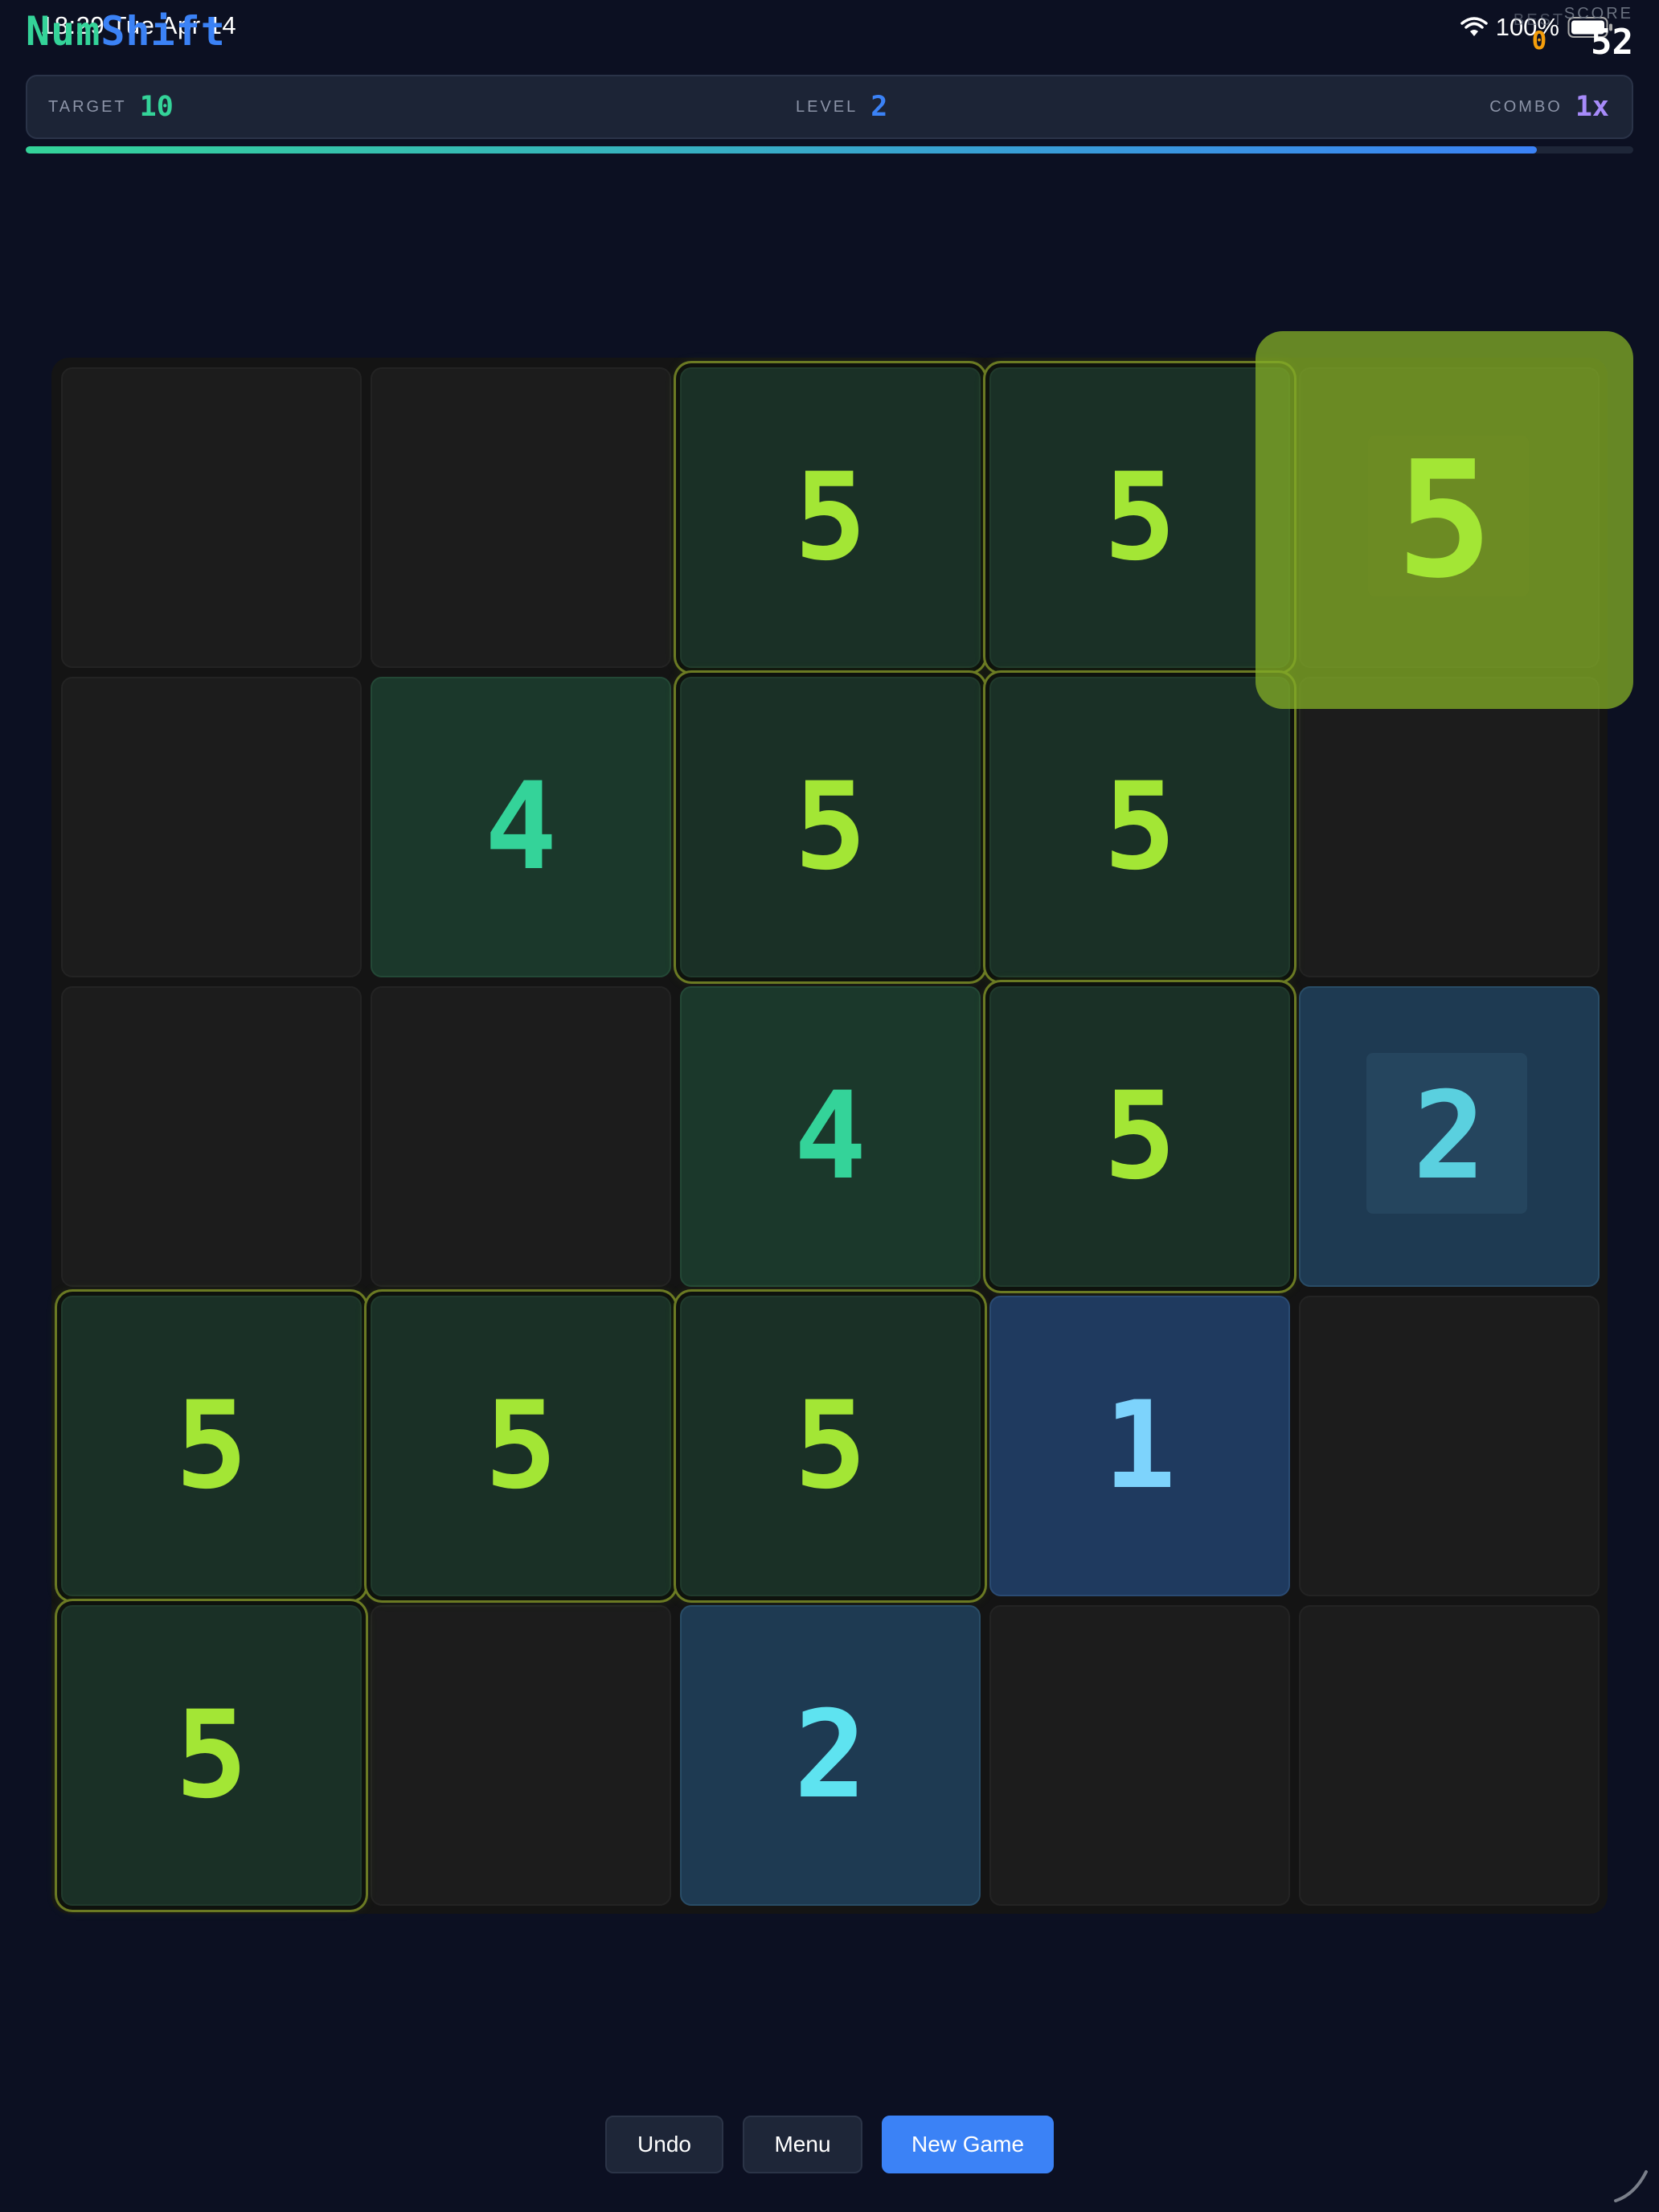  What do you see at coordinates (1592, 107) in the screenshot?
I see `combo-value: 1x` at bounding box center [1592, 107].